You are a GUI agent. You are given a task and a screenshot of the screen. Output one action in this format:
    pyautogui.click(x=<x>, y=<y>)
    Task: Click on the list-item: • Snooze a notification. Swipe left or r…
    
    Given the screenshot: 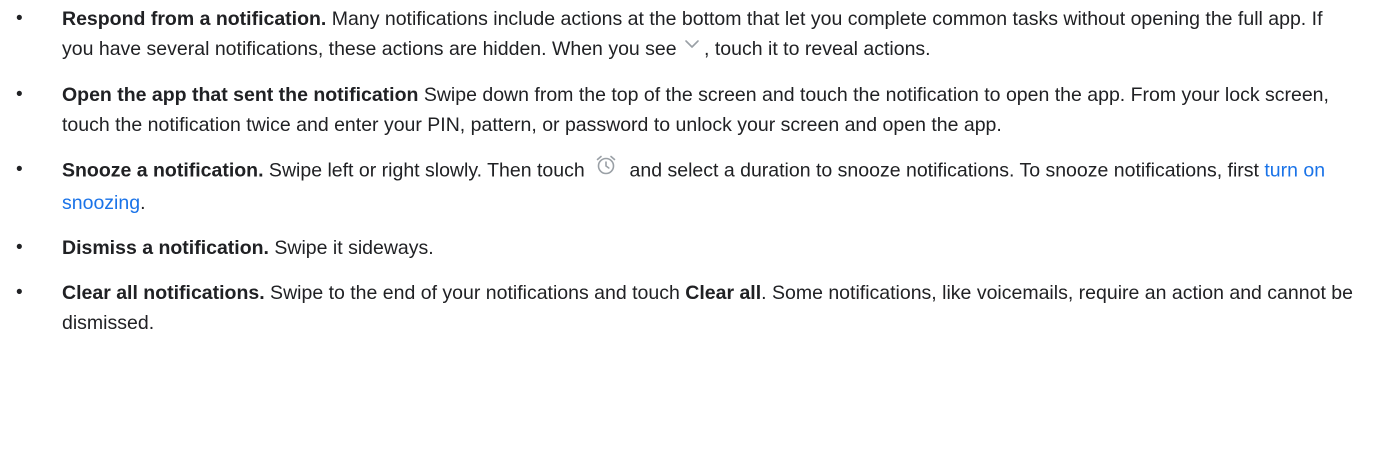 What is the action you would take?
    pyautogui.click(x=686, y=186)
    